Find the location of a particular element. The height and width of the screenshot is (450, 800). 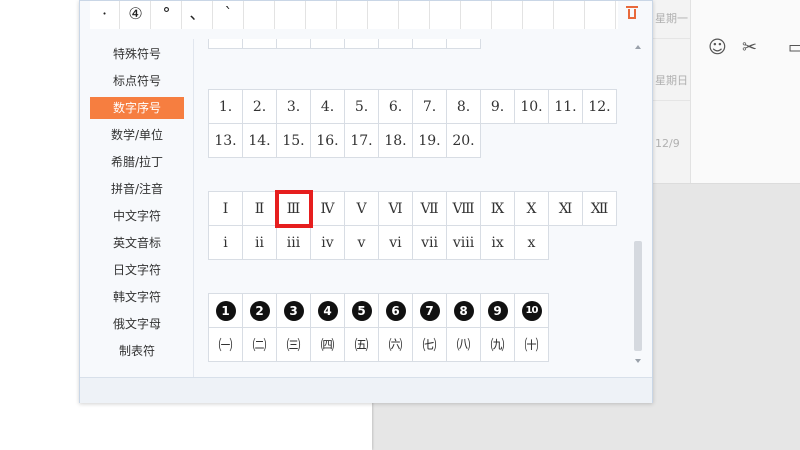

symbol-cell: 2 is located at coordinates (259, 310).